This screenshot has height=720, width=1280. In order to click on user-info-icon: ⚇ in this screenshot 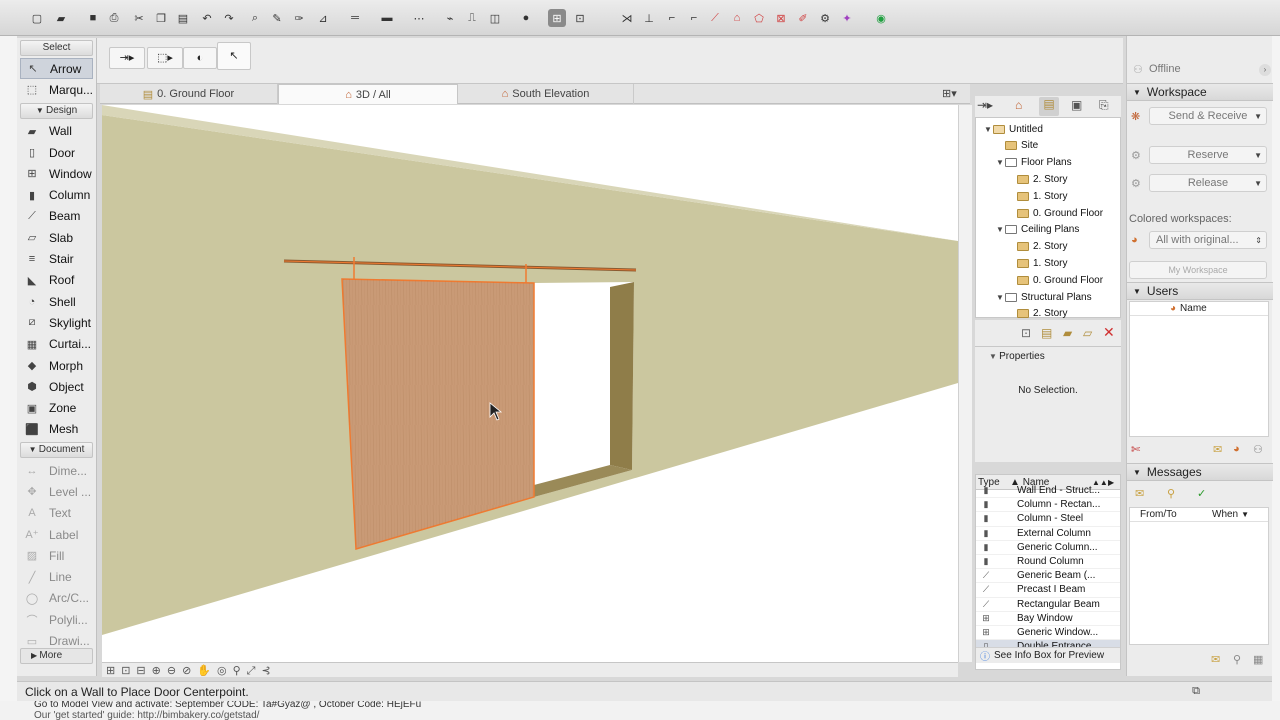, I will do `click(1258, 449)`.